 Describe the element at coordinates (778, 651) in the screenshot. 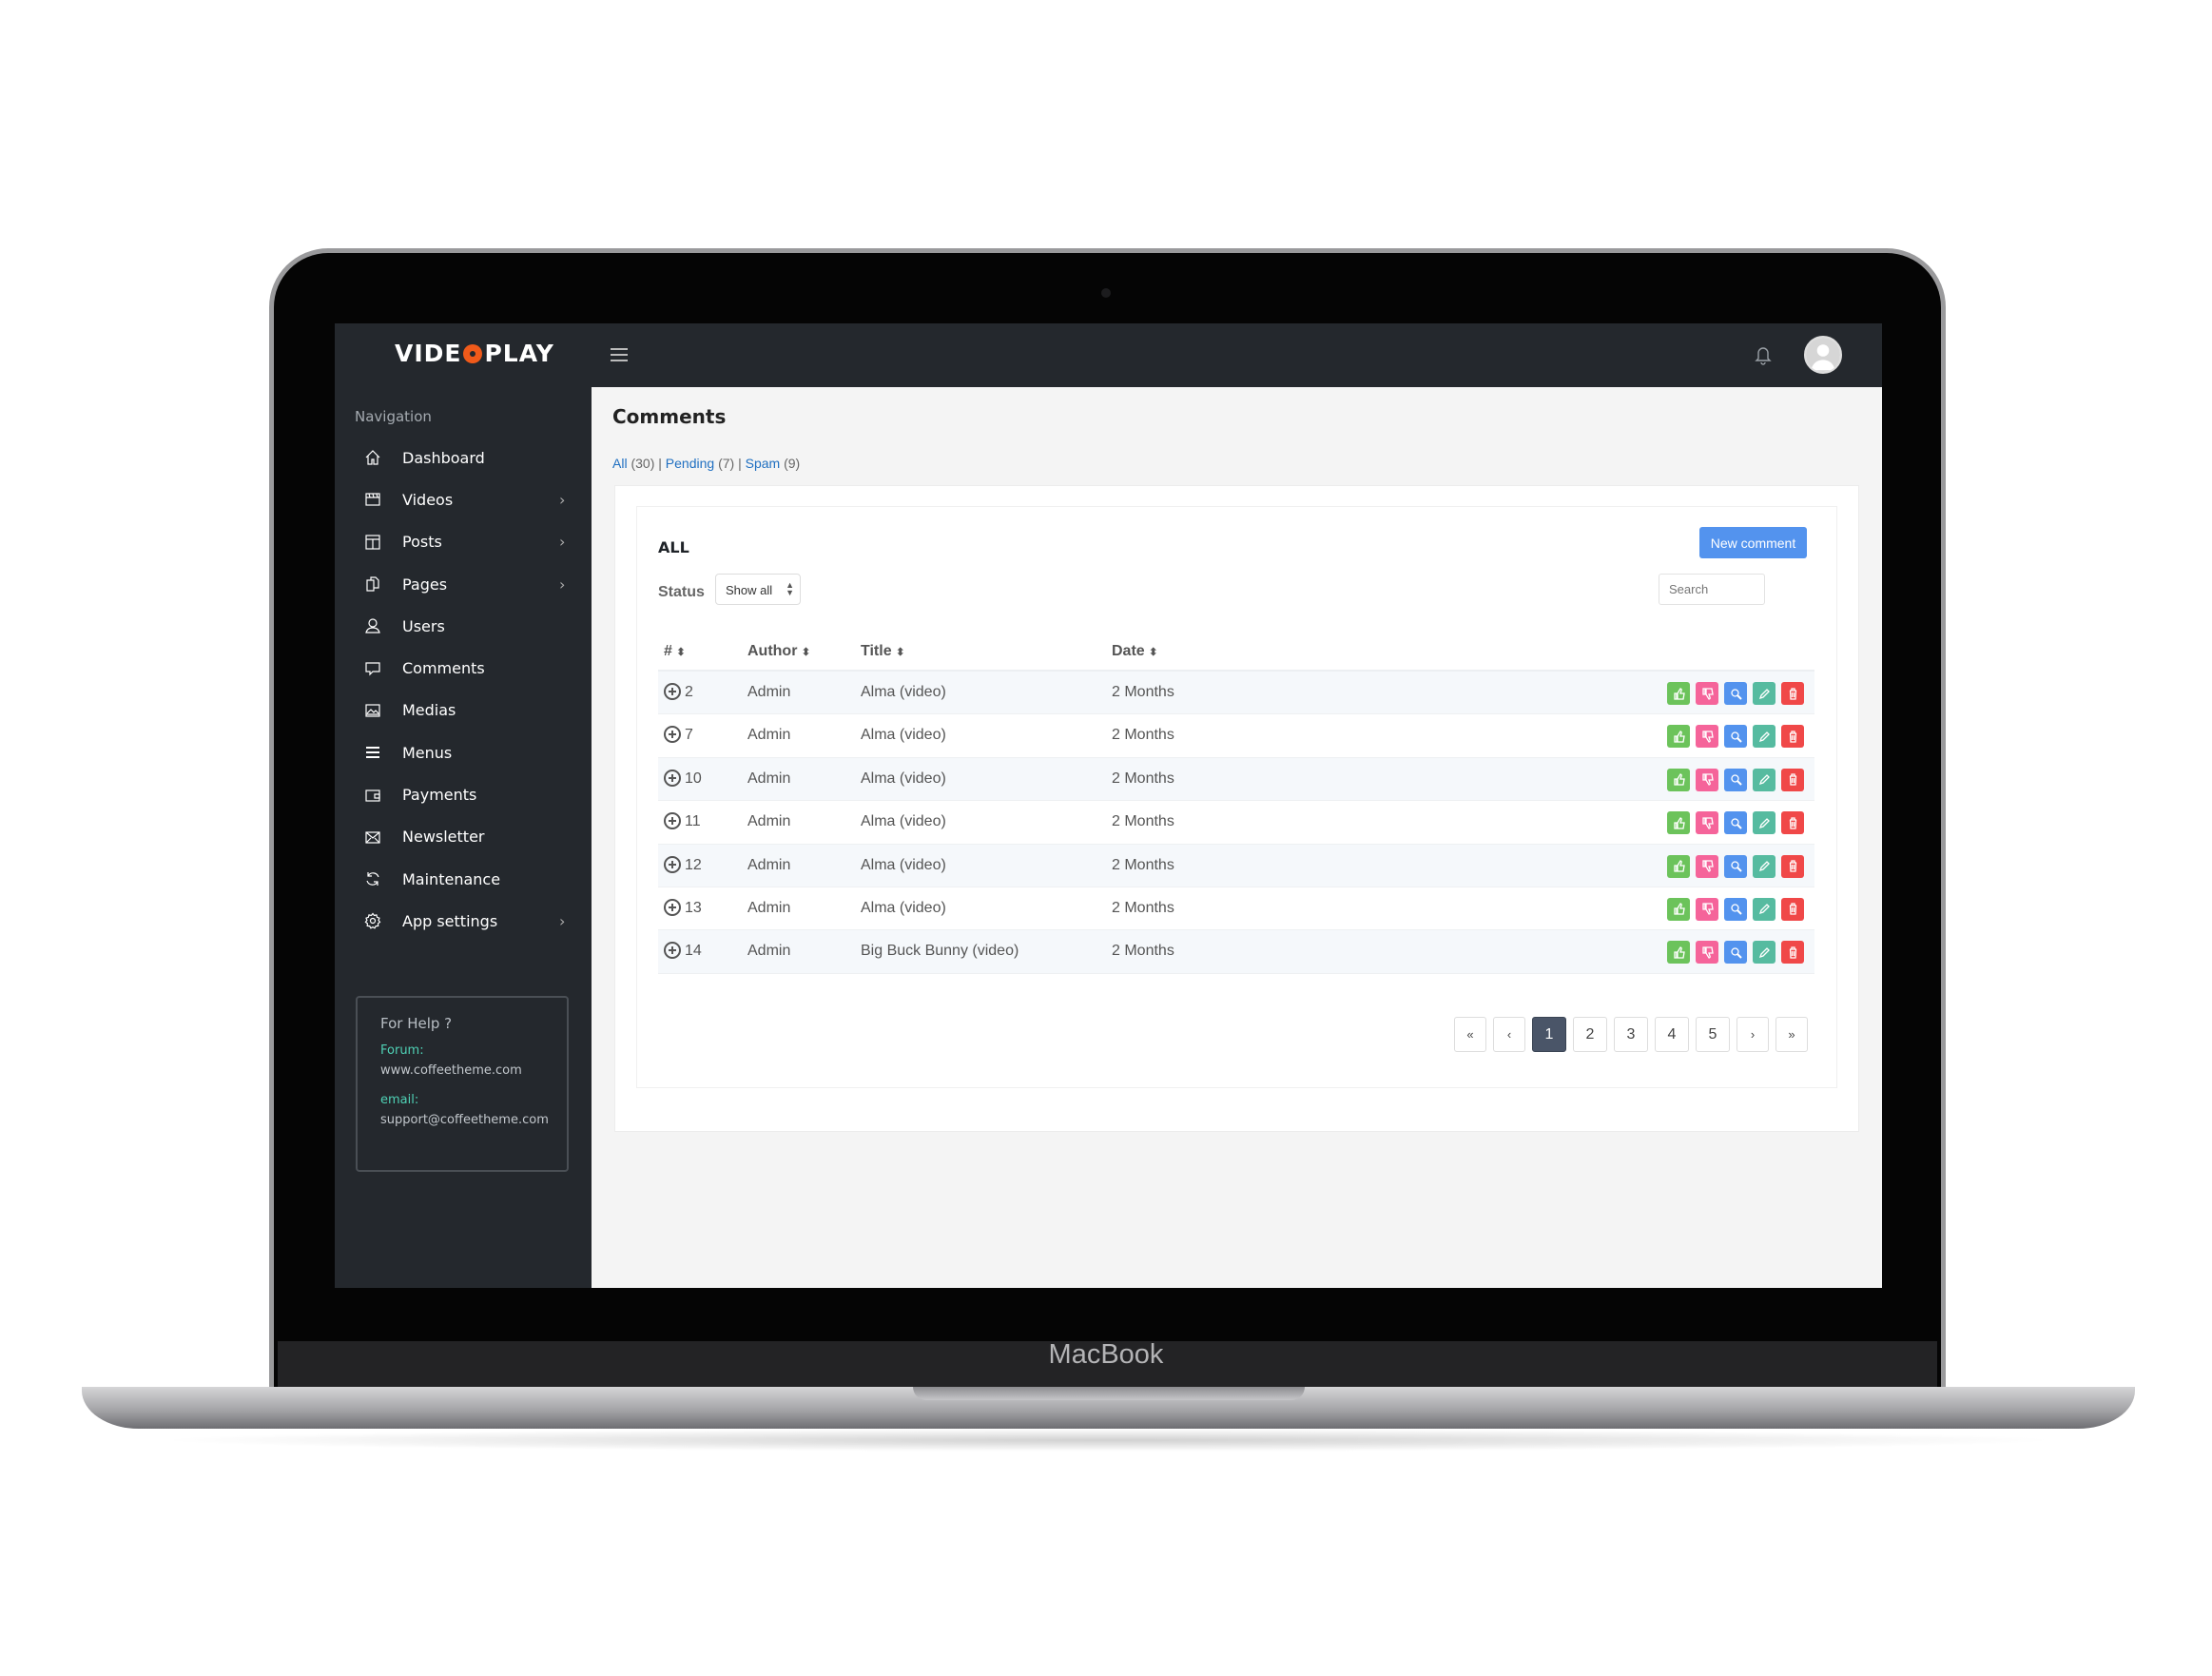

I see `column-header: Author ⬍` at that location.